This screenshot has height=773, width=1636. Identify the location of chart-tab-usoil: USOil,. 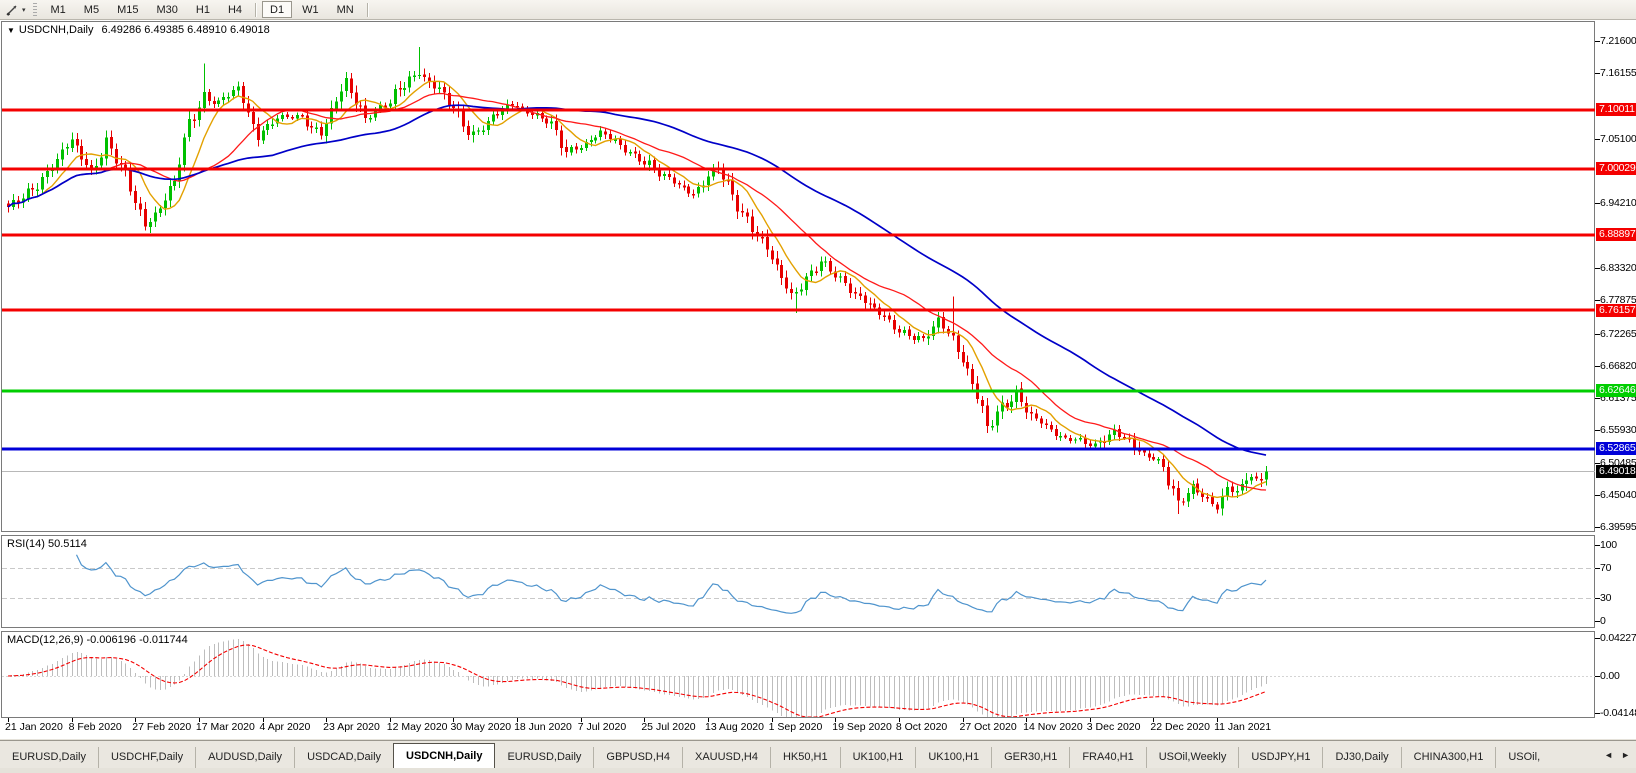
(1523, 757).